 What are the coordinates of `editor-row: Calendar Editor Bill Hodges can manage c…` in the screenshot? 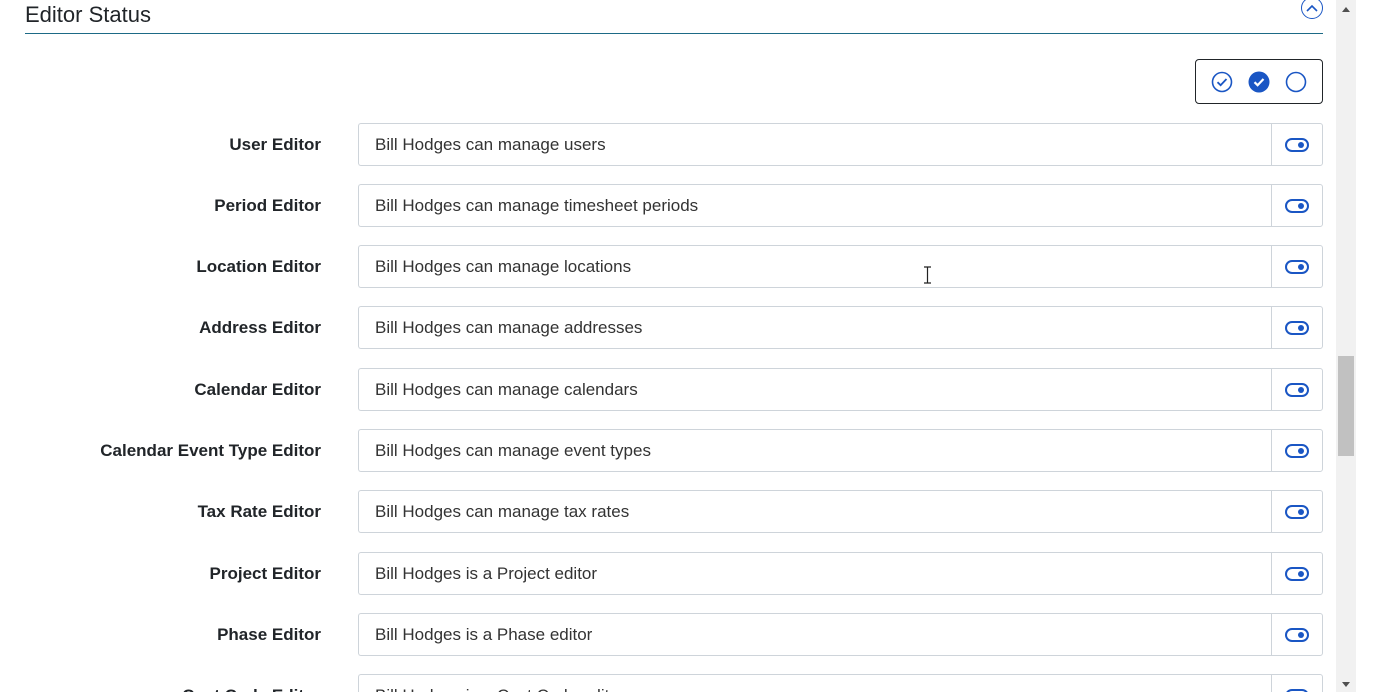 It's located at (668, 389).